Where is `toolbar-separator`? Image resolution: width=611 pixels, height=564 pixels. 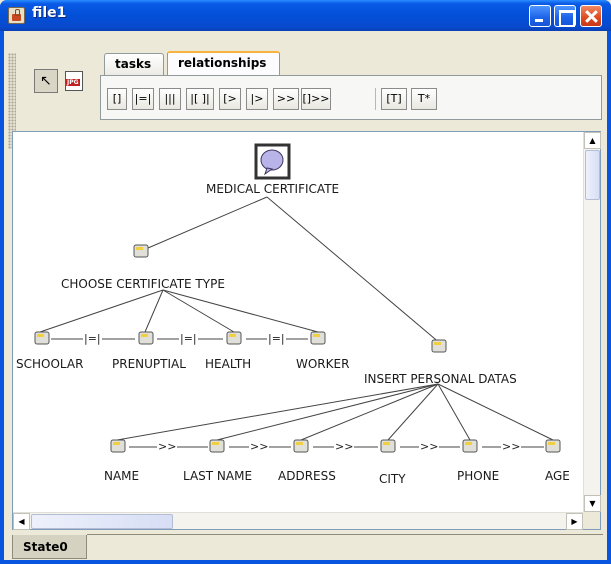 toolbar-separator is located at coordinates (375, 99).